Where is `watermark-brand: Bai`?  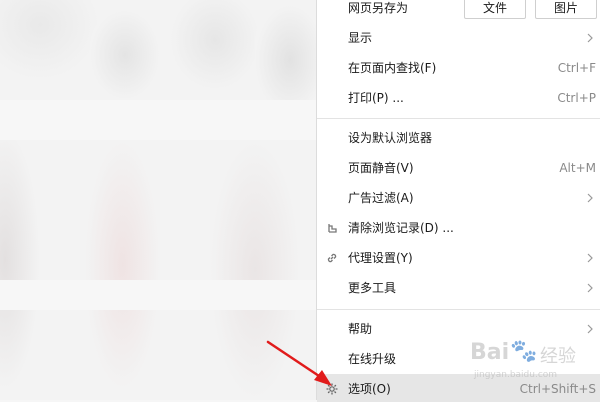 watermark-brand: Bai is located at coordinates (490, 352).